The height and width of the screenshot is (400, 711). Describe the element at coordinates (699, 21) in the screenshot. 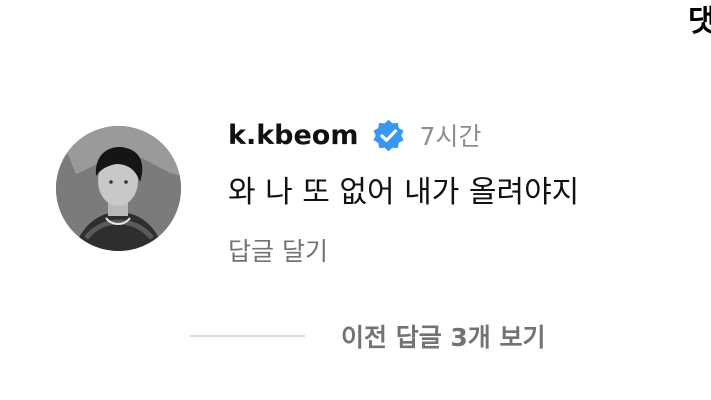

I see `comments-title-partial: 댓` at that location.